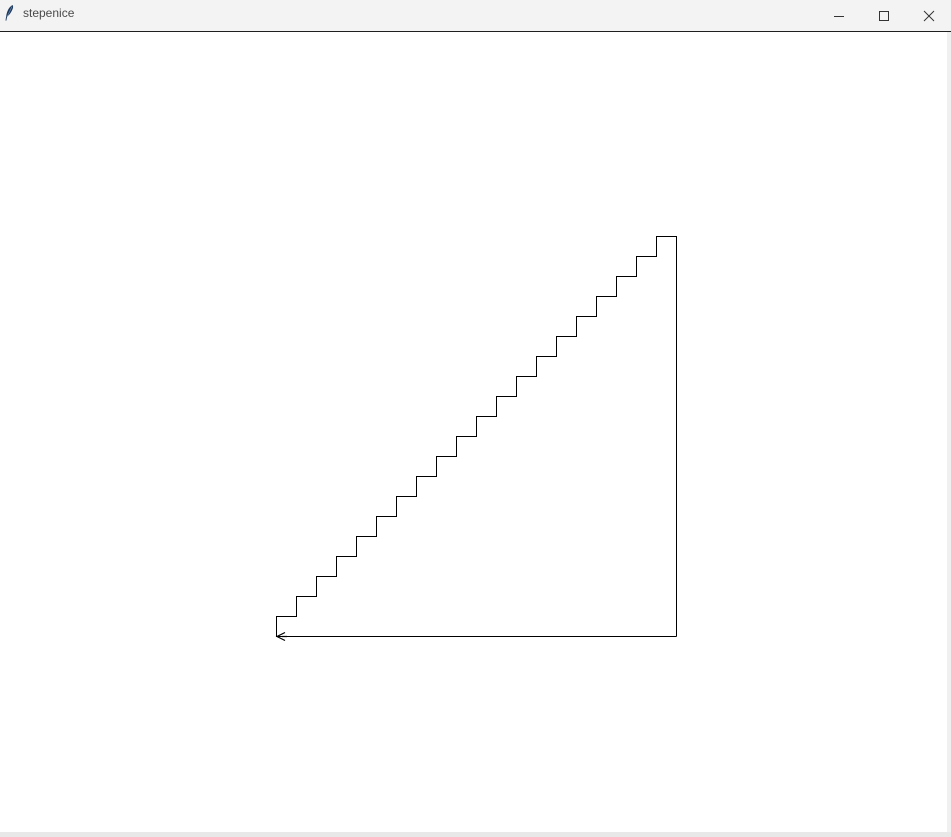 Image resolution: width=951 pixels, height=837 pixels. I want to click on bottom-border, so click(475, 834).